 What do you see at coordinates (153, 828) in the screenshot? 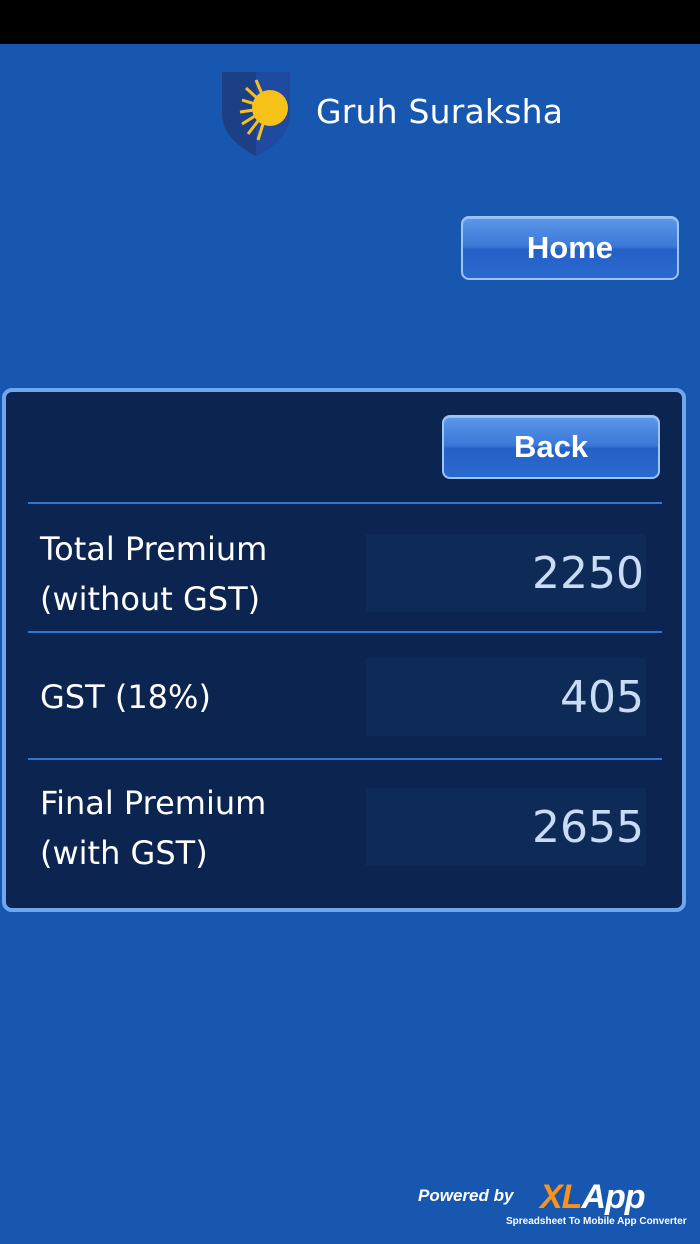
I see `final-premium-label: Final Premium (with GST)` at bounding box center [153, 828].